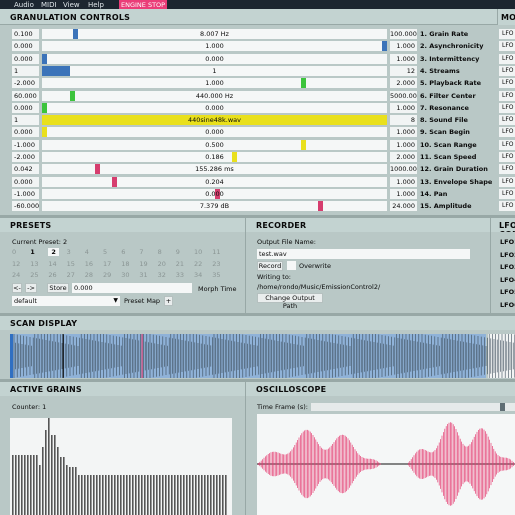  Describe the element at coordinates (132, 288) in the screenshot. I see `morph-time-input: 0.000` at that location.